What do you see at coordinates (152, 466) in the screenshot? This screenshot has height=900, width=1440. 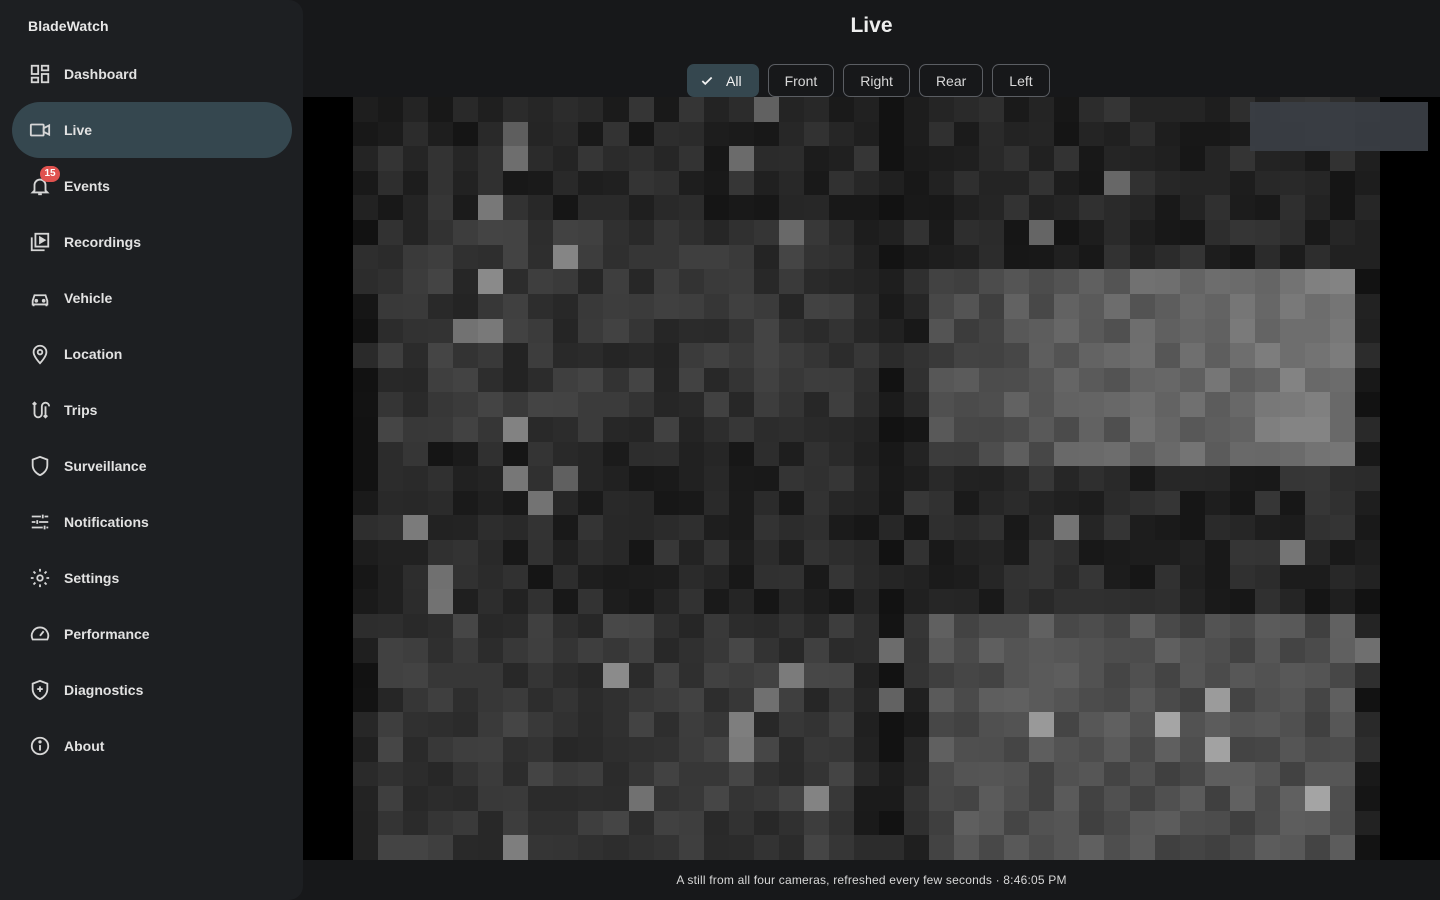 I see `sidebar-item-surveillance: Surveillance` at bounding box center [152, 466].